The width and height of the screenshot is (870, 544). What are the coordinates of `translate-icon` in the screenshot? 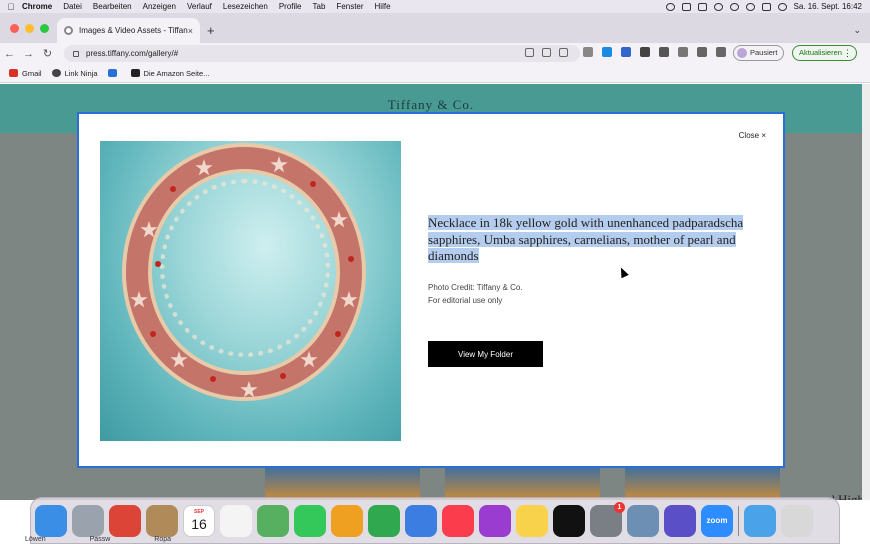 It's located at (529, 52).